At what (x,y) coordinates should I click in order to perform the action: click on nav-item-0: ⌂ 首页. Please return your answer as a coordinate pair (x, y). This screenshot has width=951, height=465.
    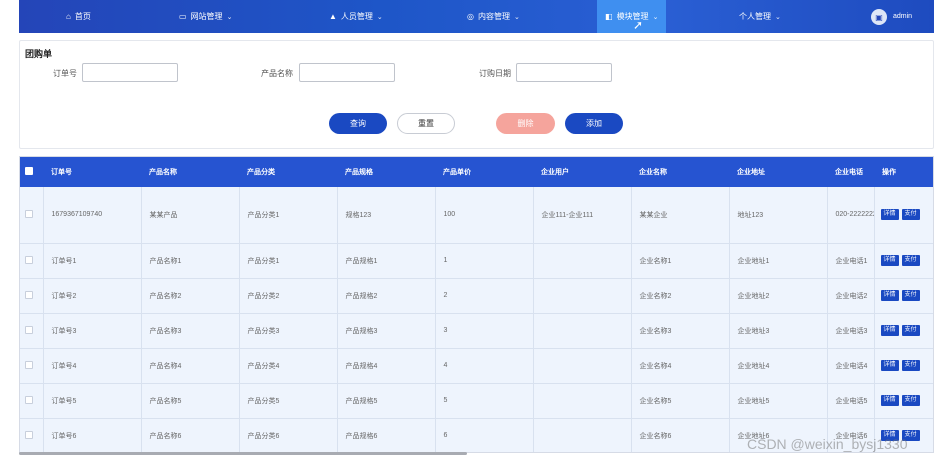
    Looking at the image, I should click on (78, 16).